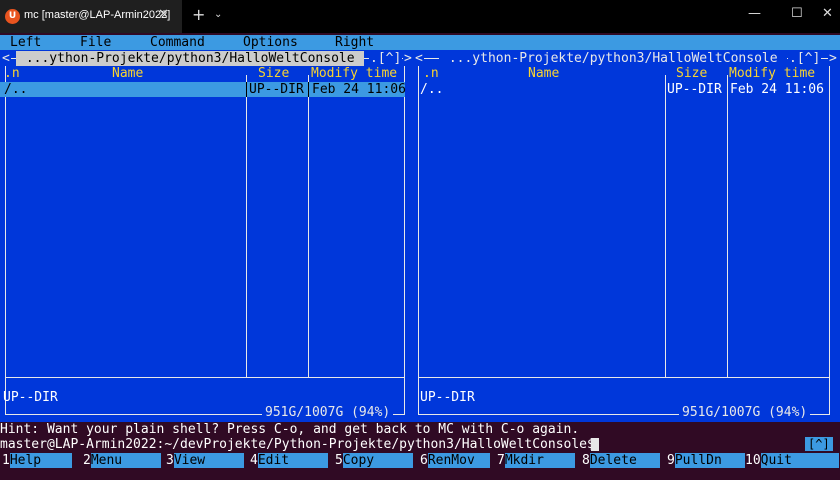 Image resolution: width=840 pixels, height=480 pixels. I want to click on fkey-label: View, so click(208, 460).